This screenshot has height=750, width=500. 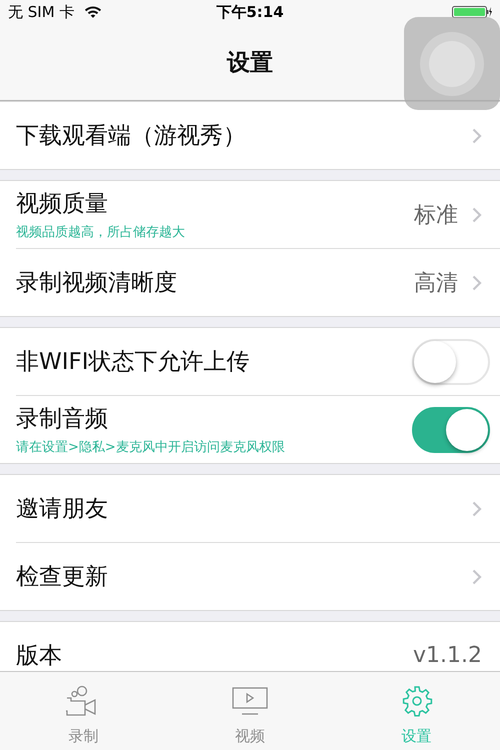 What do you see at coordinates (472, 12) in the screenshot?
I see `battery-icon` at bounding box center [472, 12].